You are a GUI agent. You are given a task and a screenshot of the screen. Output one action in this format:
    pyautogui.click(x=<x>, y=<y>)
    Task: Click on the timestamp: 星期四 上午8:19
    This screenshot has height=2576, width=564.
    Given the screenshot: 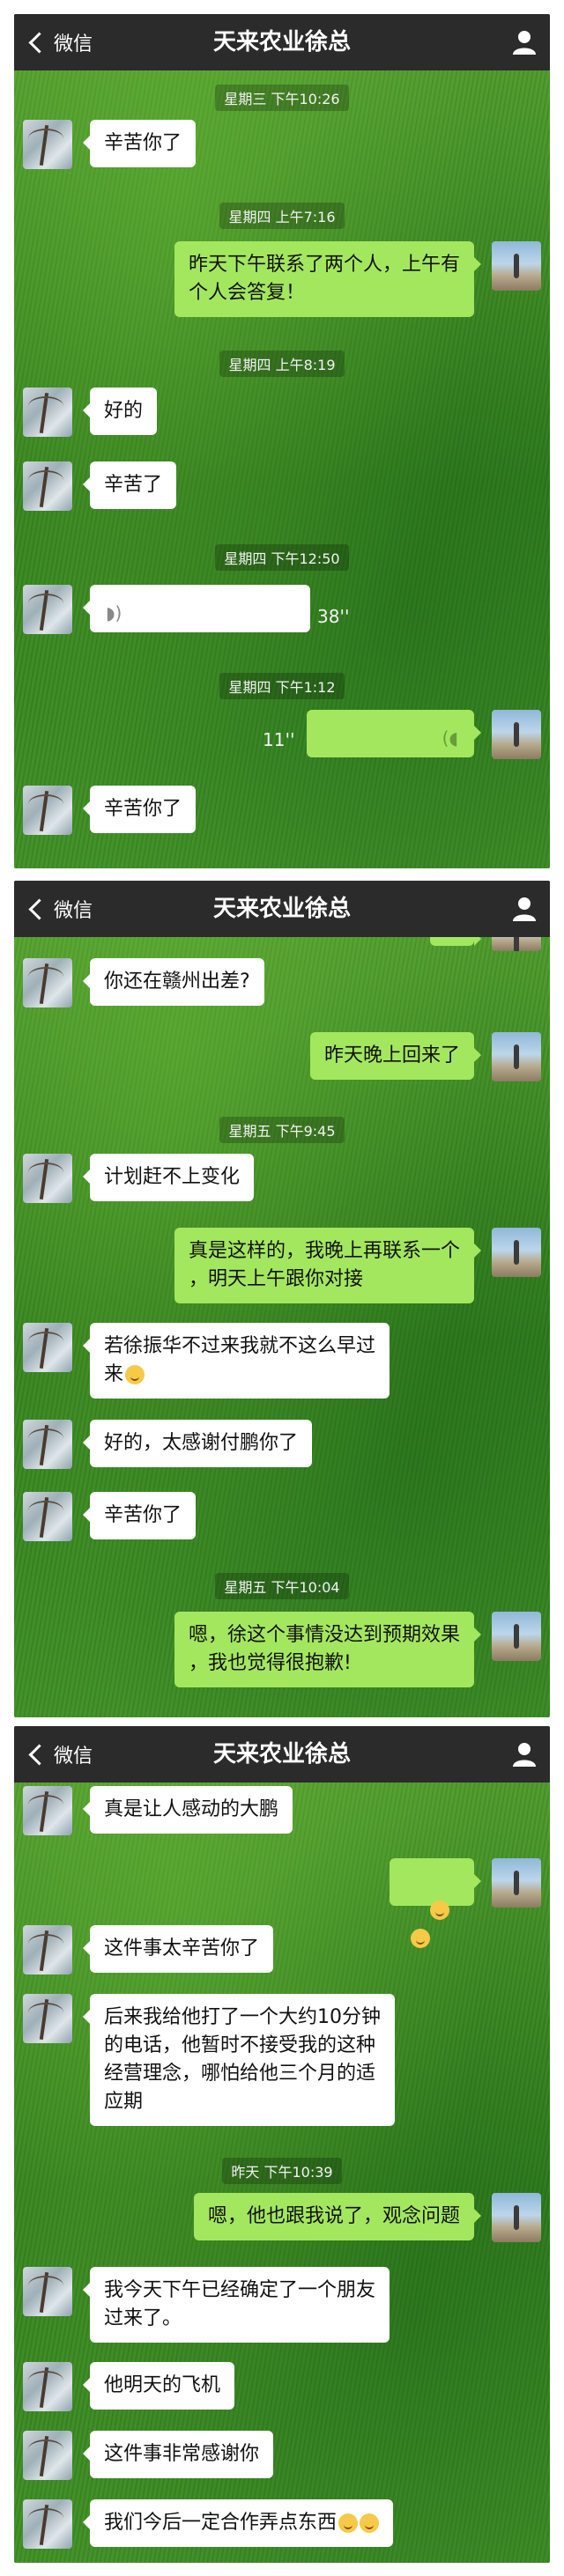 What is the action you would take?
    pyautogui.click(x=282, y=364)
    